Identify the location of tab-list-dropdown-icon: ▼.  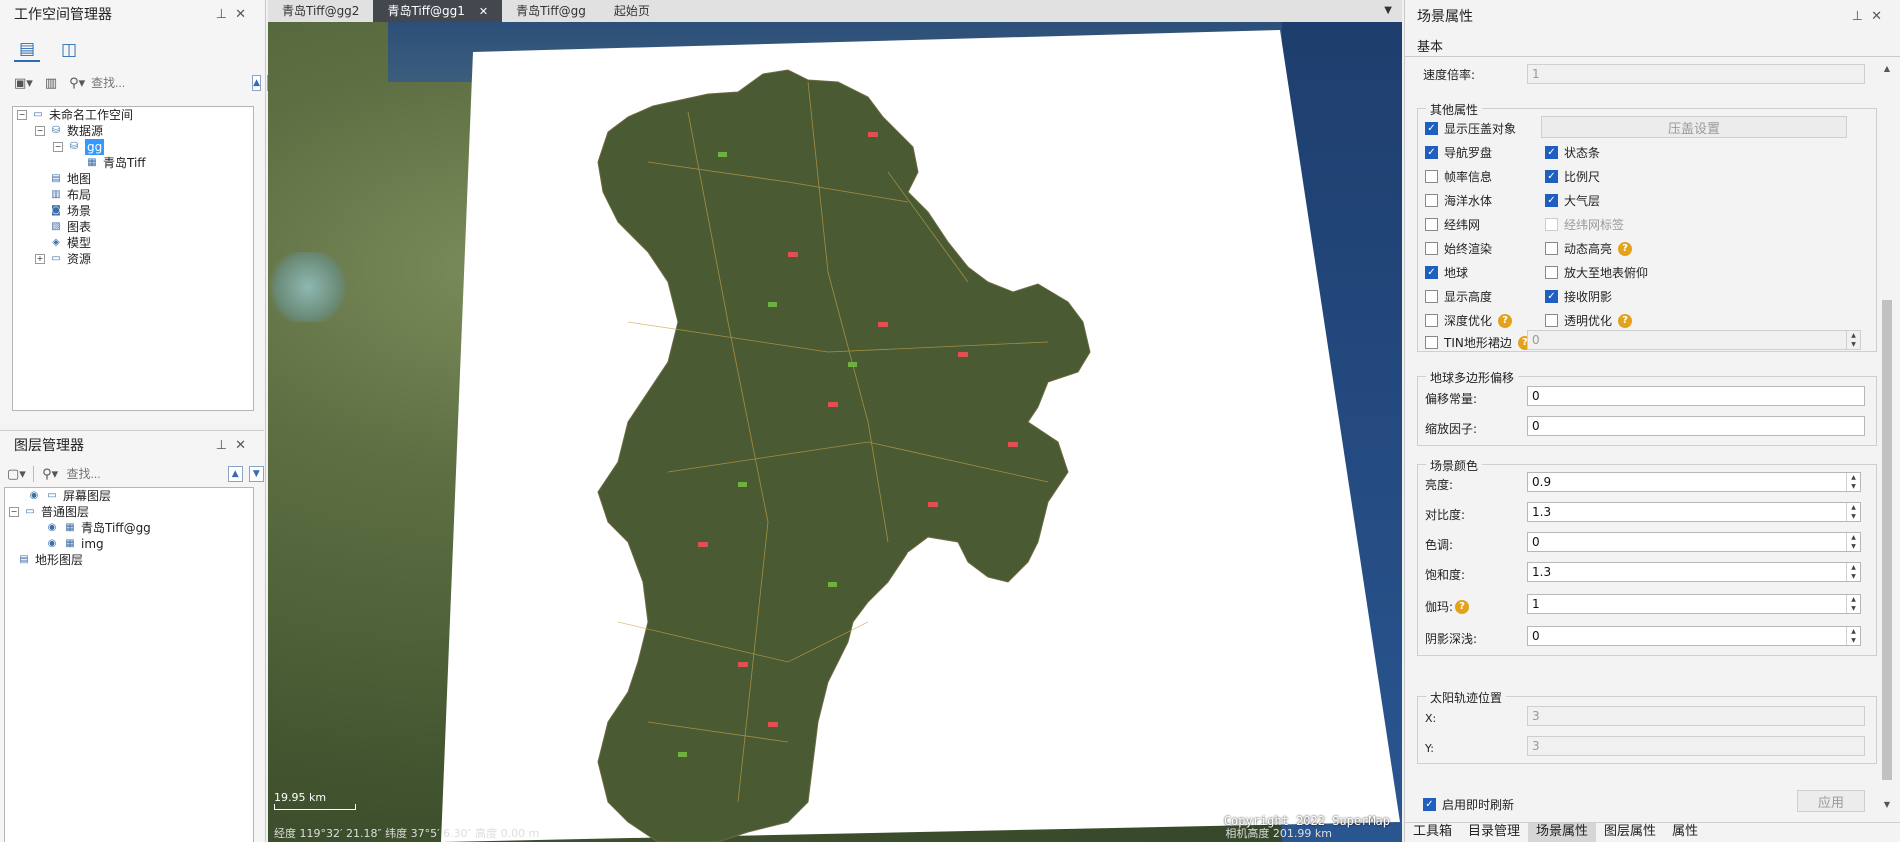
(1388, 11).